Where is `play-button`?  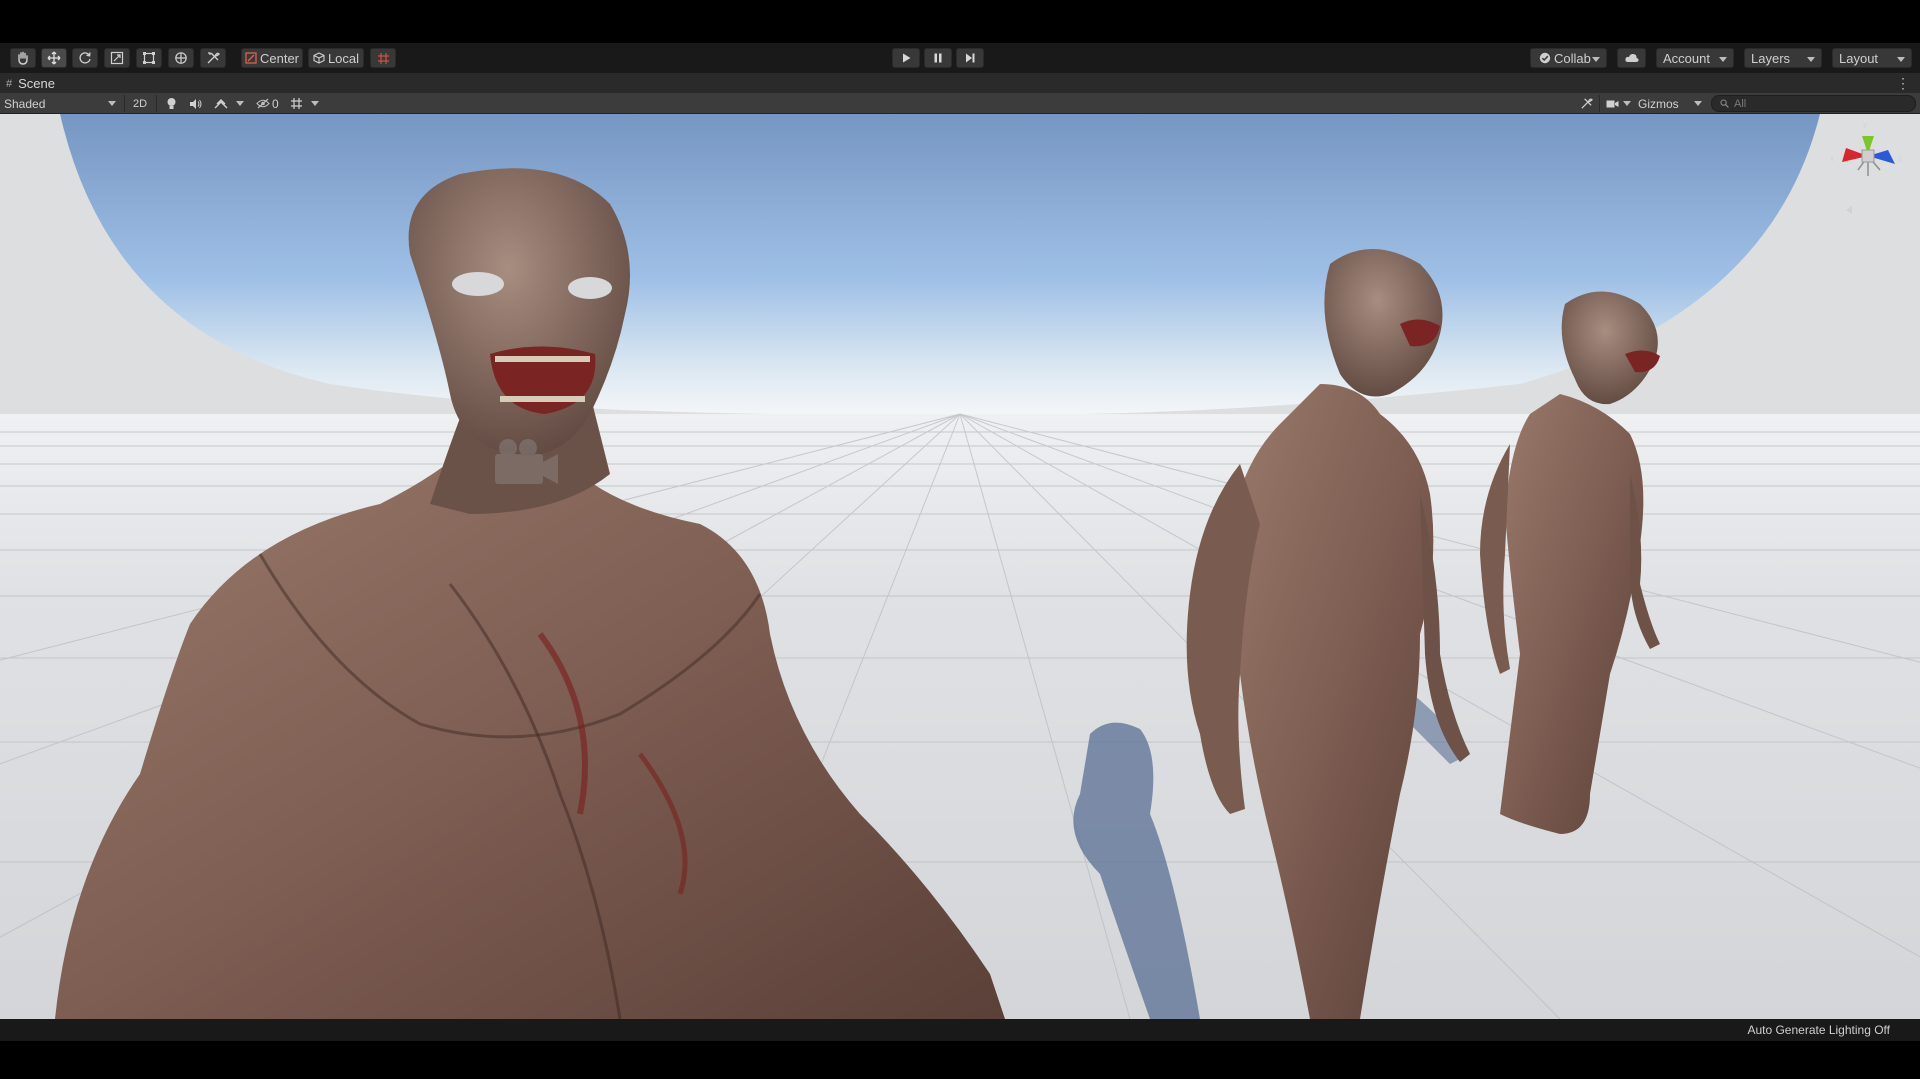 play-button is located at coordinates (906, 58).